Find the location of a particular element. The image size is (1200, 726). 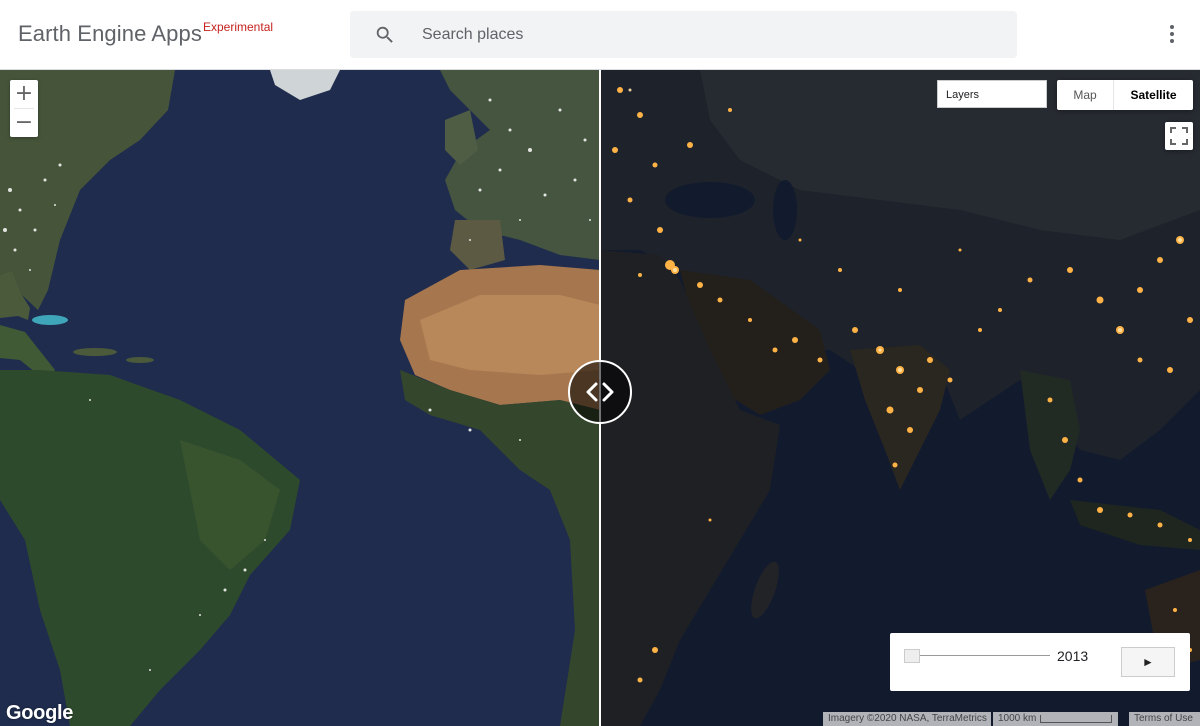

app-header: Earth Engine Apps Experimental is located at coordinates (600, 35).